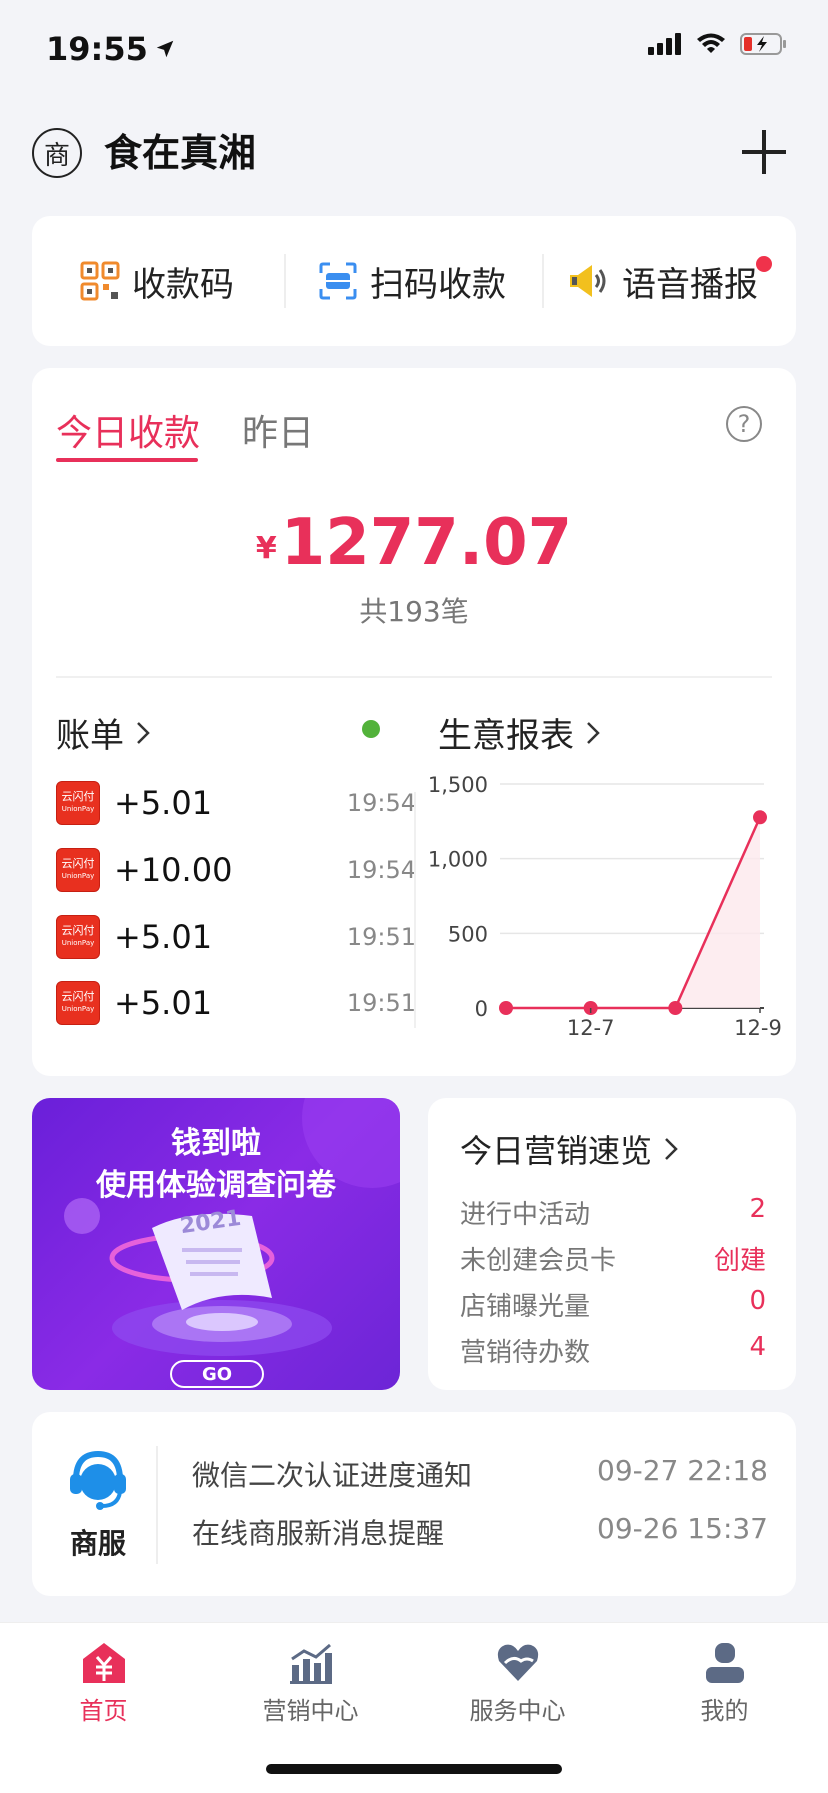 This screenshot has width=828, height=1793. What do you see at coordinates (90, 736) in the screenshot?
I see `bill-title: 账单` at bounding box center [90, 736].